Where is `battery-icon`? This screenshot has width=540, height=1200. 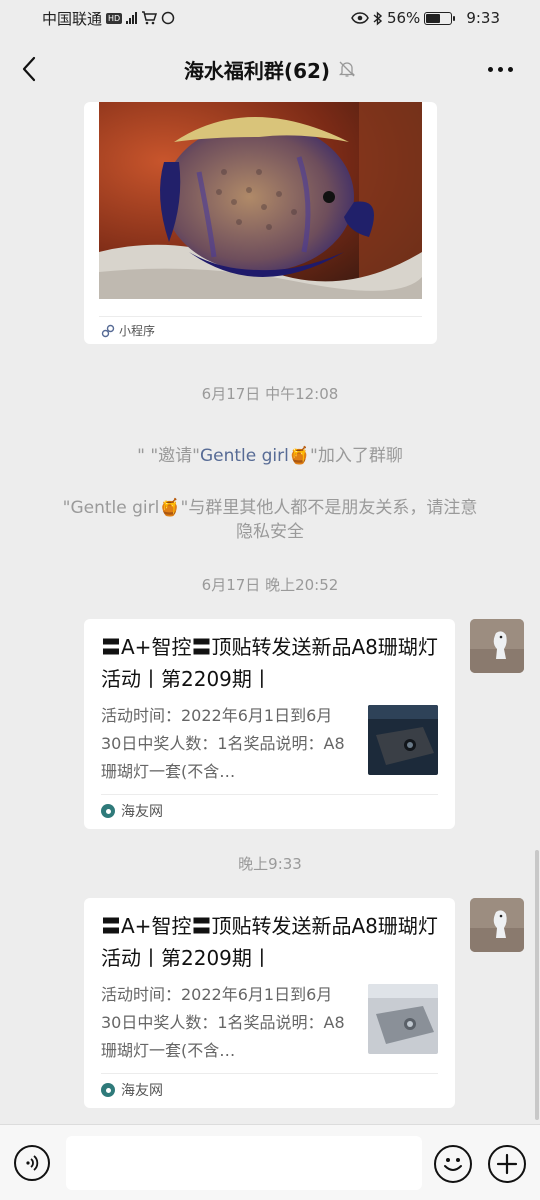
battery-icon is located at coordinates (440, 18).